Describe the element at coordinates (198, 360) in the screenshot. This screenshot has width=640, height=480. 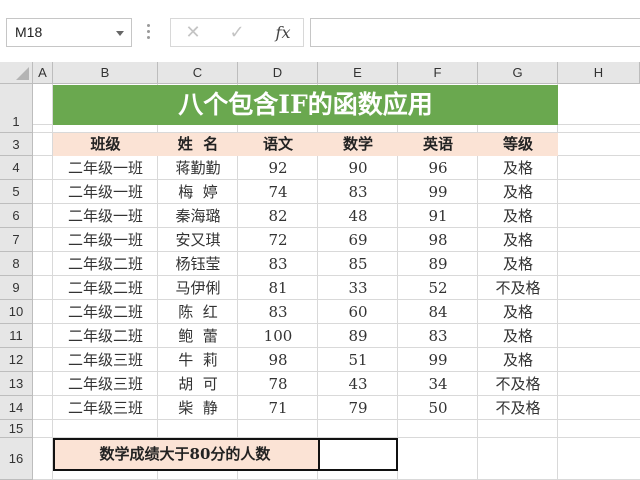
I see `table-cell: 牛 莉` at that location.